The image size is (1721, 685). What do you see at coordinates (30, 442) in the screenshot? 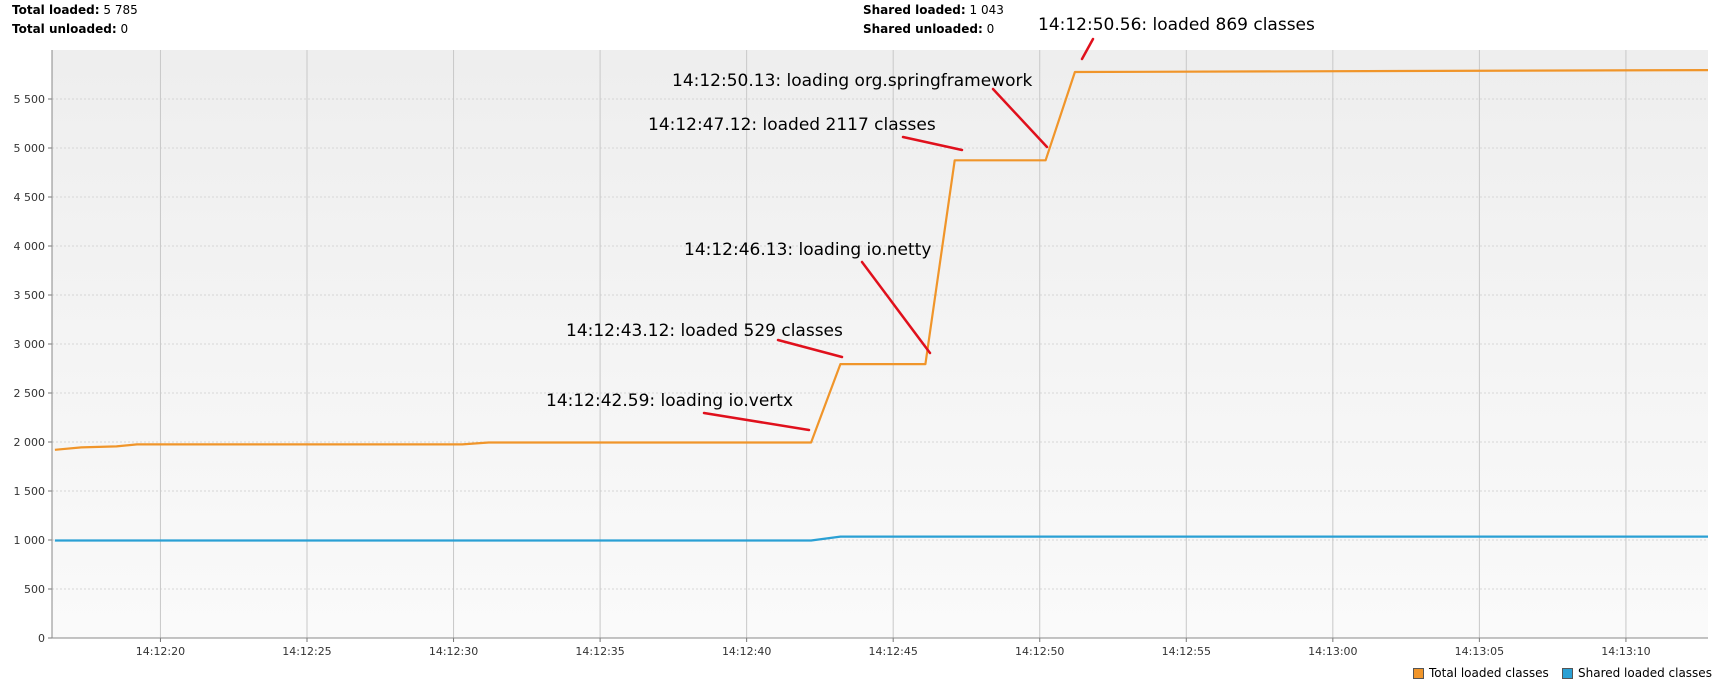
I see `y-tick-label: 2 000` at bounding box center [30, 442].